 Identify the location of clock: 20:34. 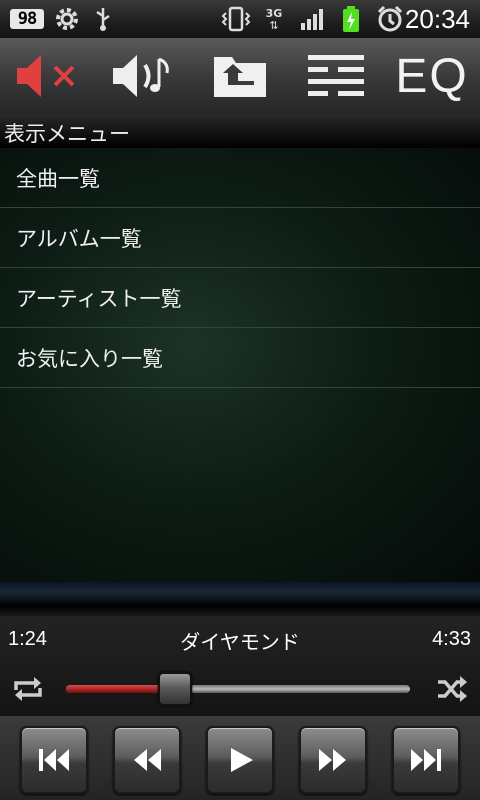
(437, 18).